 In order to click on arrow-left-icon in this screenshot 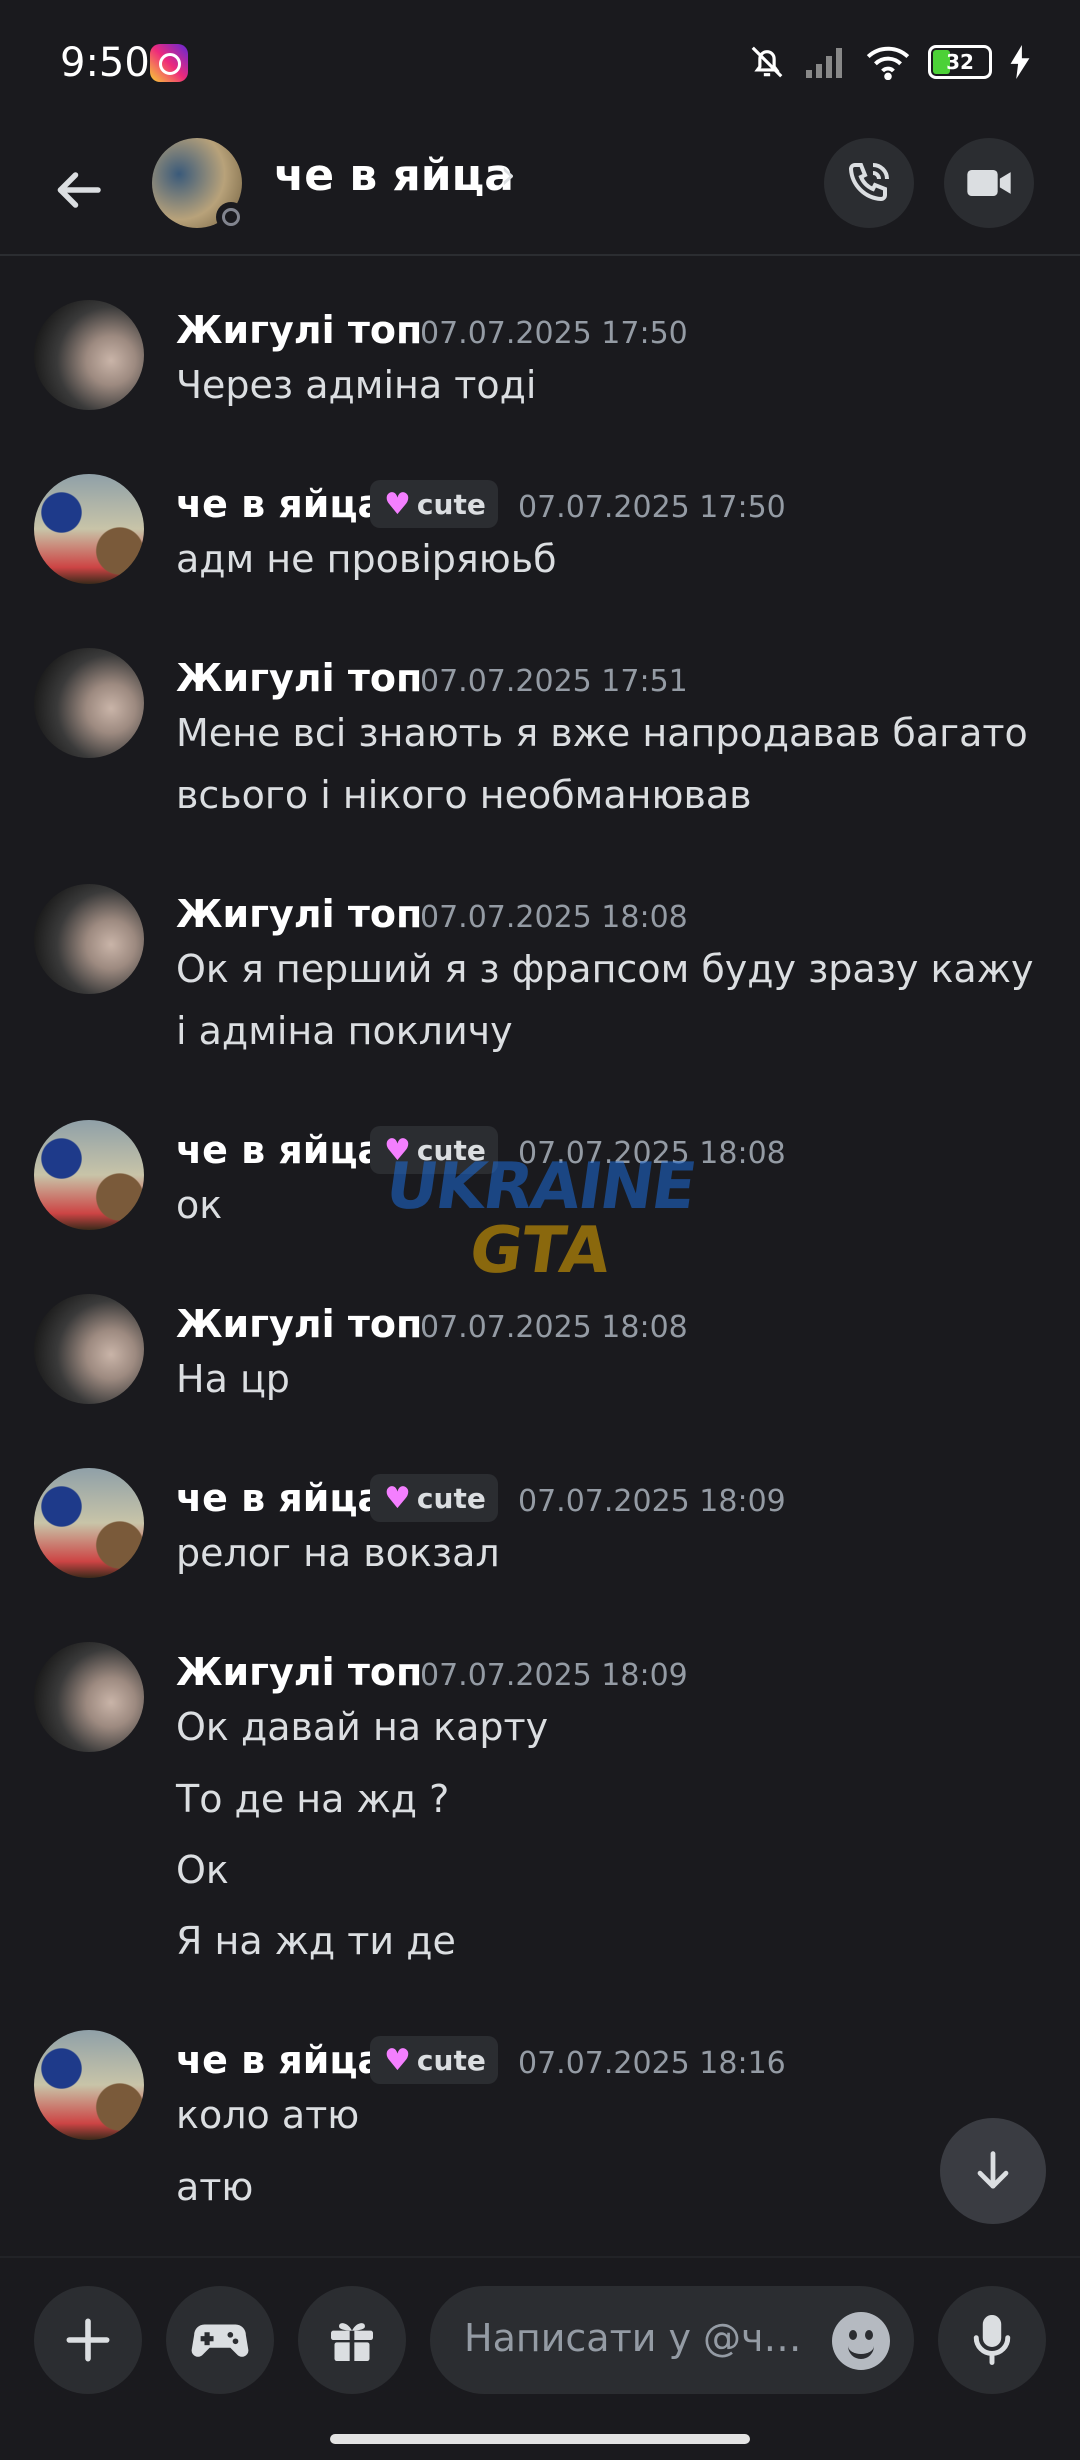, I will do `click(79, 190)`.